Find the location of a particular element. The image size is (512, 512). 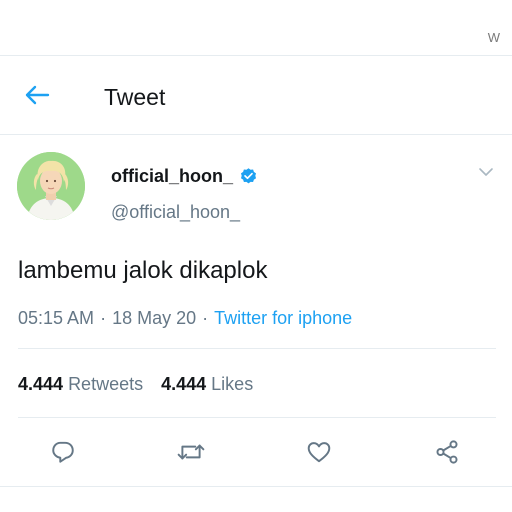

like-button is located at coordinates (319, 452).